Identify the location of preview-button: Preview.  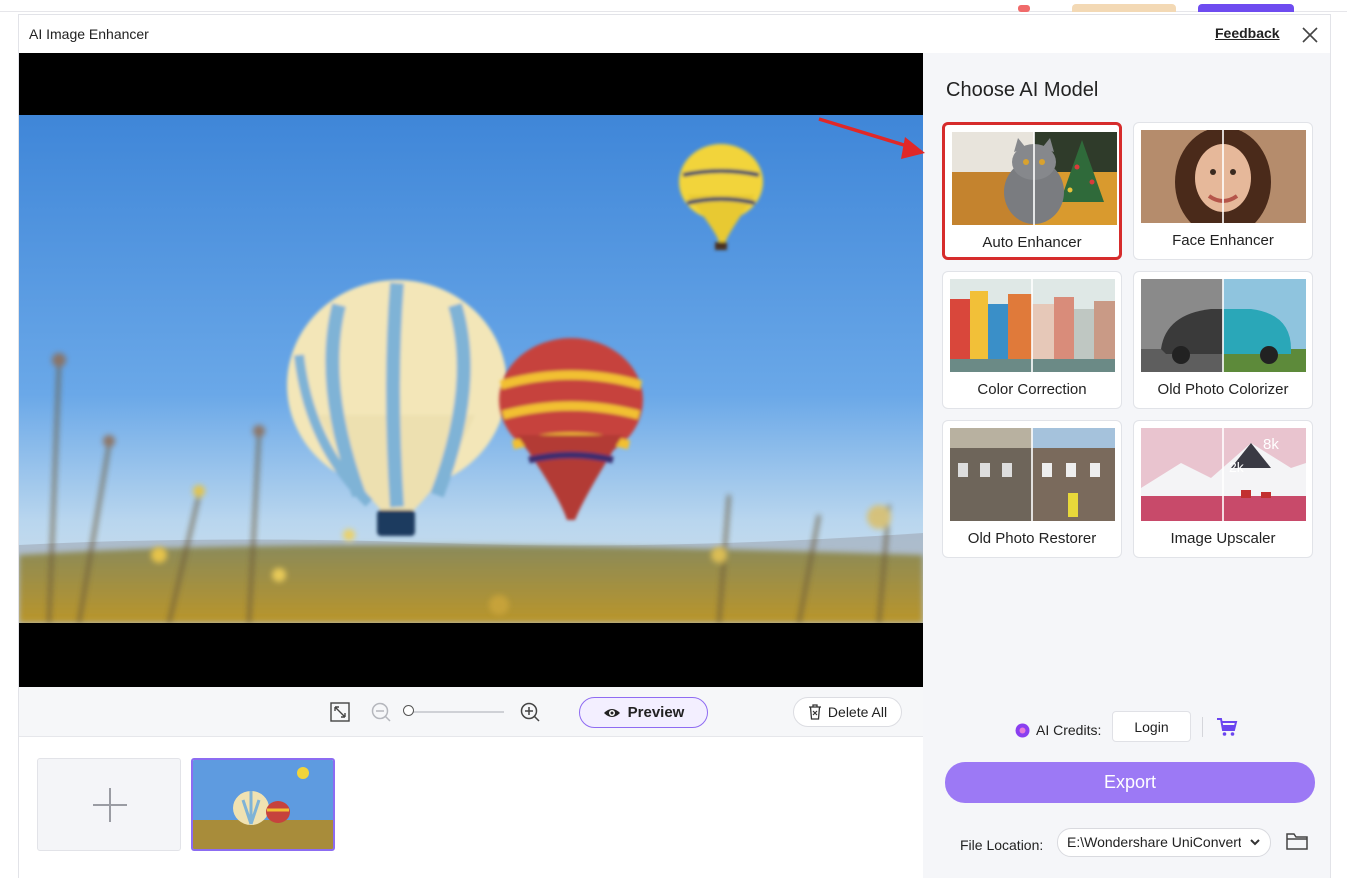
(643, 712).